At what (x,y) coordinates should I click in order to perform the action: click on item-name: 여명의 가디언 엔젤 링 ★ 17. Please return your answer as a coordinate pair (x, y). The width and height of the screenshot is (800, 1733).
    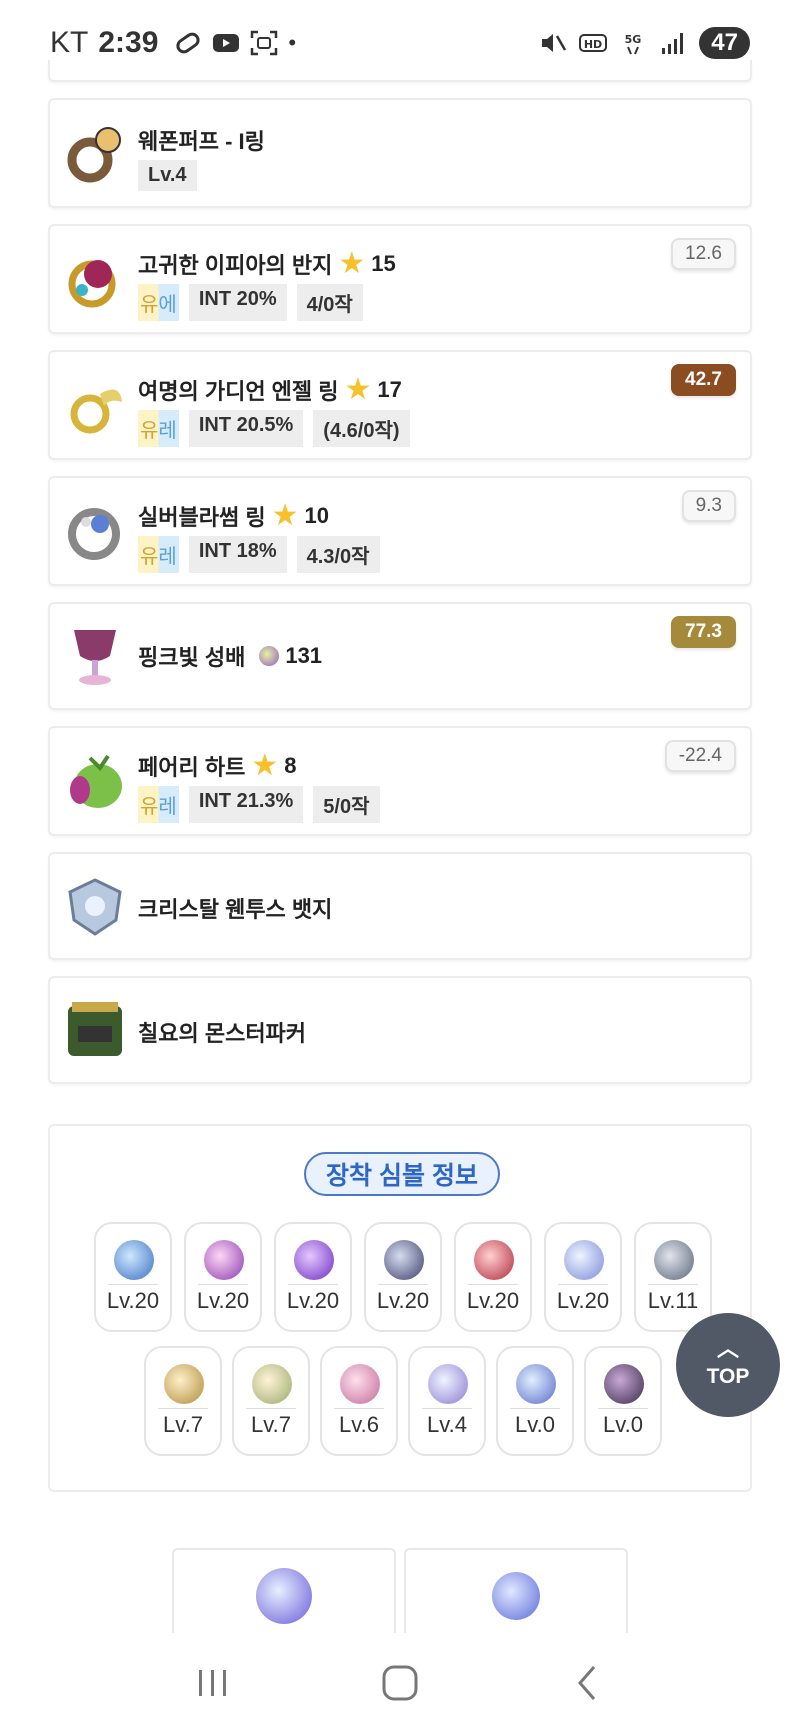
    Looking at the image, I should click on (270, 390).